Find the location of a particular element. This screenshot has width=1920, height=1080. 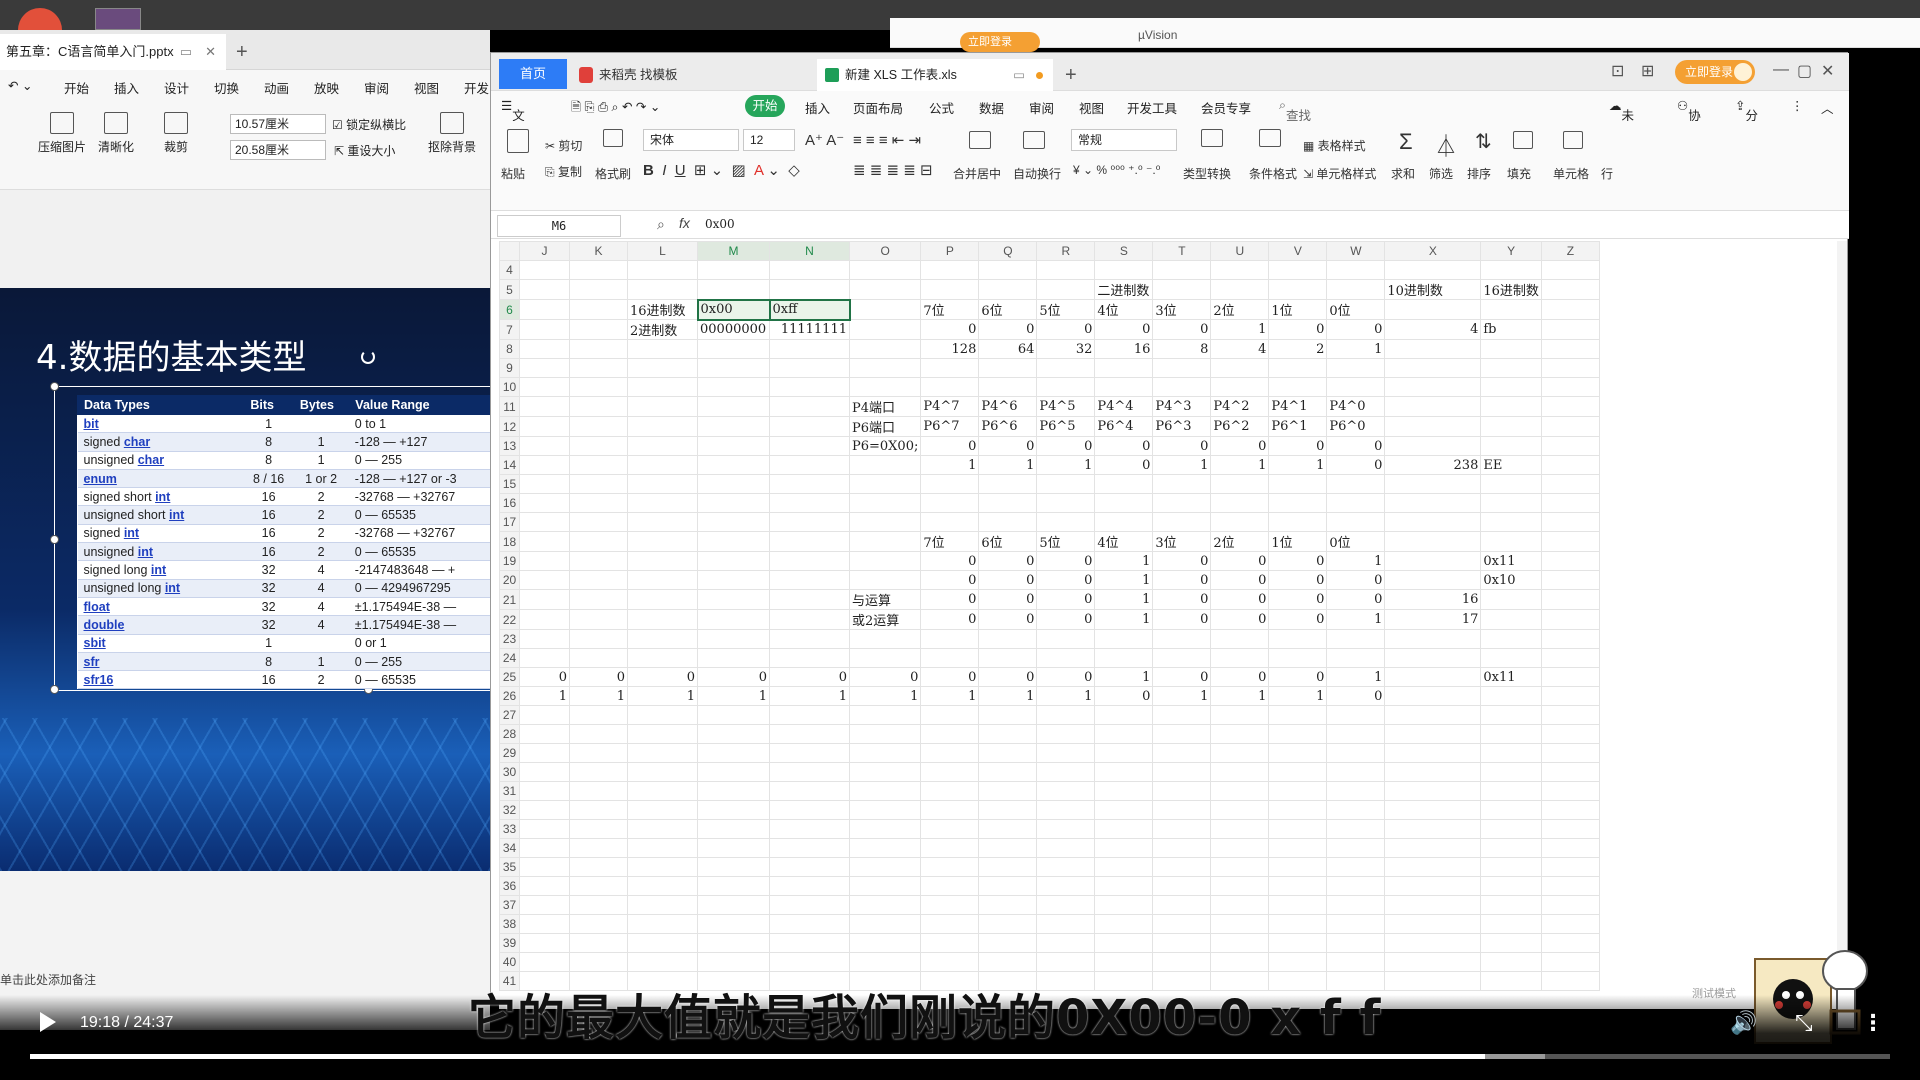

number-format-select: 常规 is located at coordinates (1124, 140).